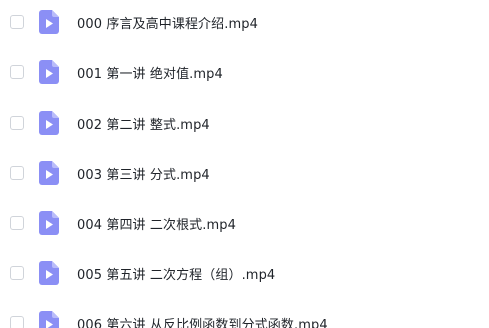  Describe the element at coordinates (150, 72) in the screenshot. I see `file-name: 001 第一讲 绝对值.mp4` at that location.